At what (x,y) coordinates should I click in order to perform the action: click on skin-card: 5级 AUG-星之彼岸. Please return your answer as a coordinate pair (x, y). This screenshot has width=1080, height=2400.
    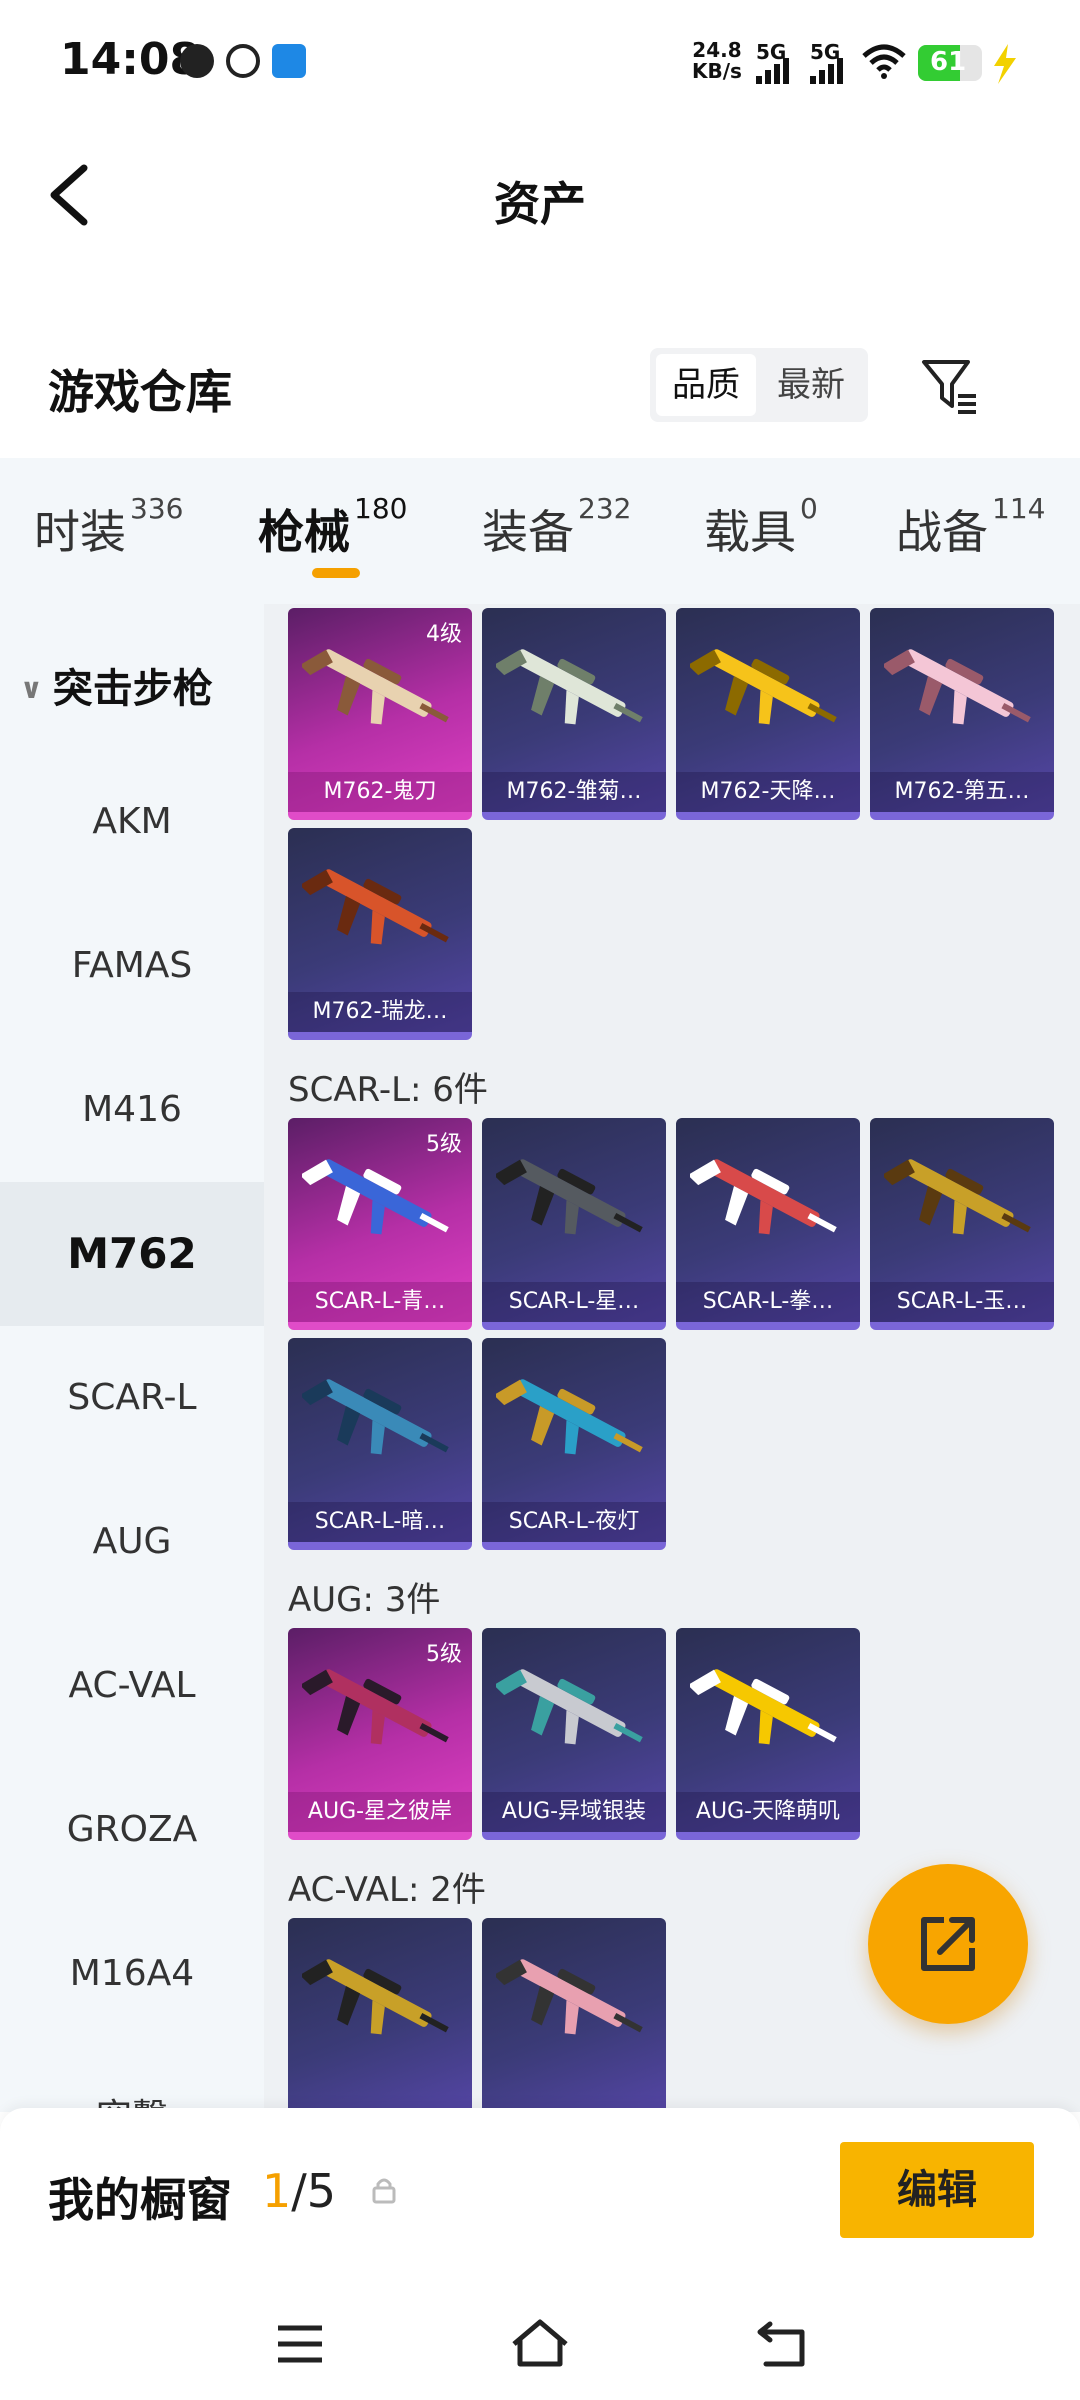
    Looking at the image, I should click on (380, 1734).